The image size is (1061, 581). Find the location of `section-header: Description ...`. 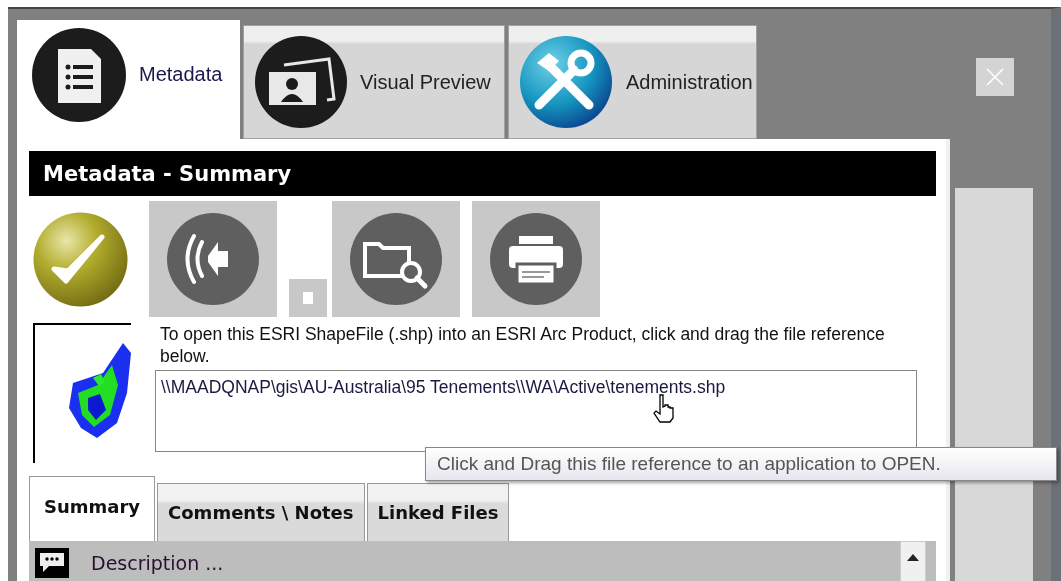

section-header: Description ... is located at coordinates (482, 561).